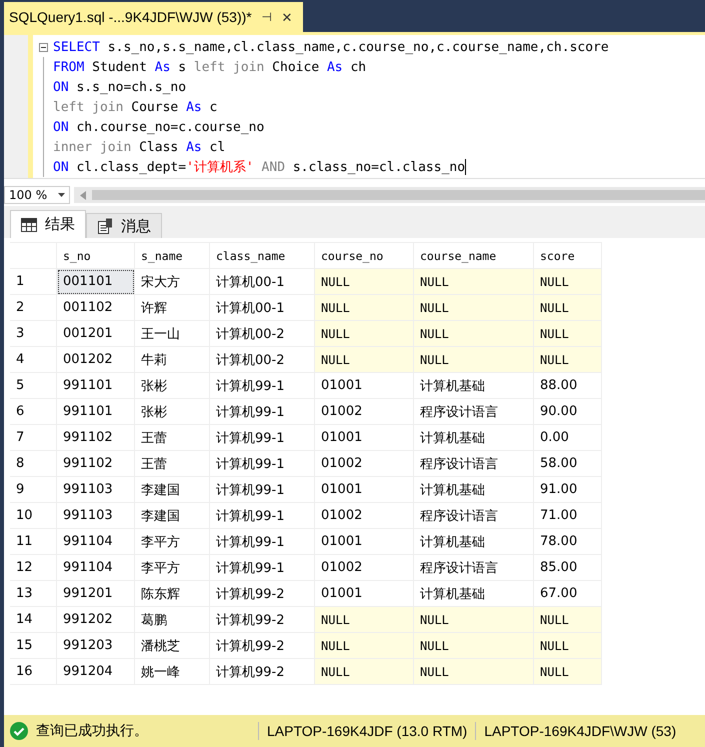  Describe the element at coordinates (389, 195) in the screenshot. I see `horizontal-scrollbar` at that location.